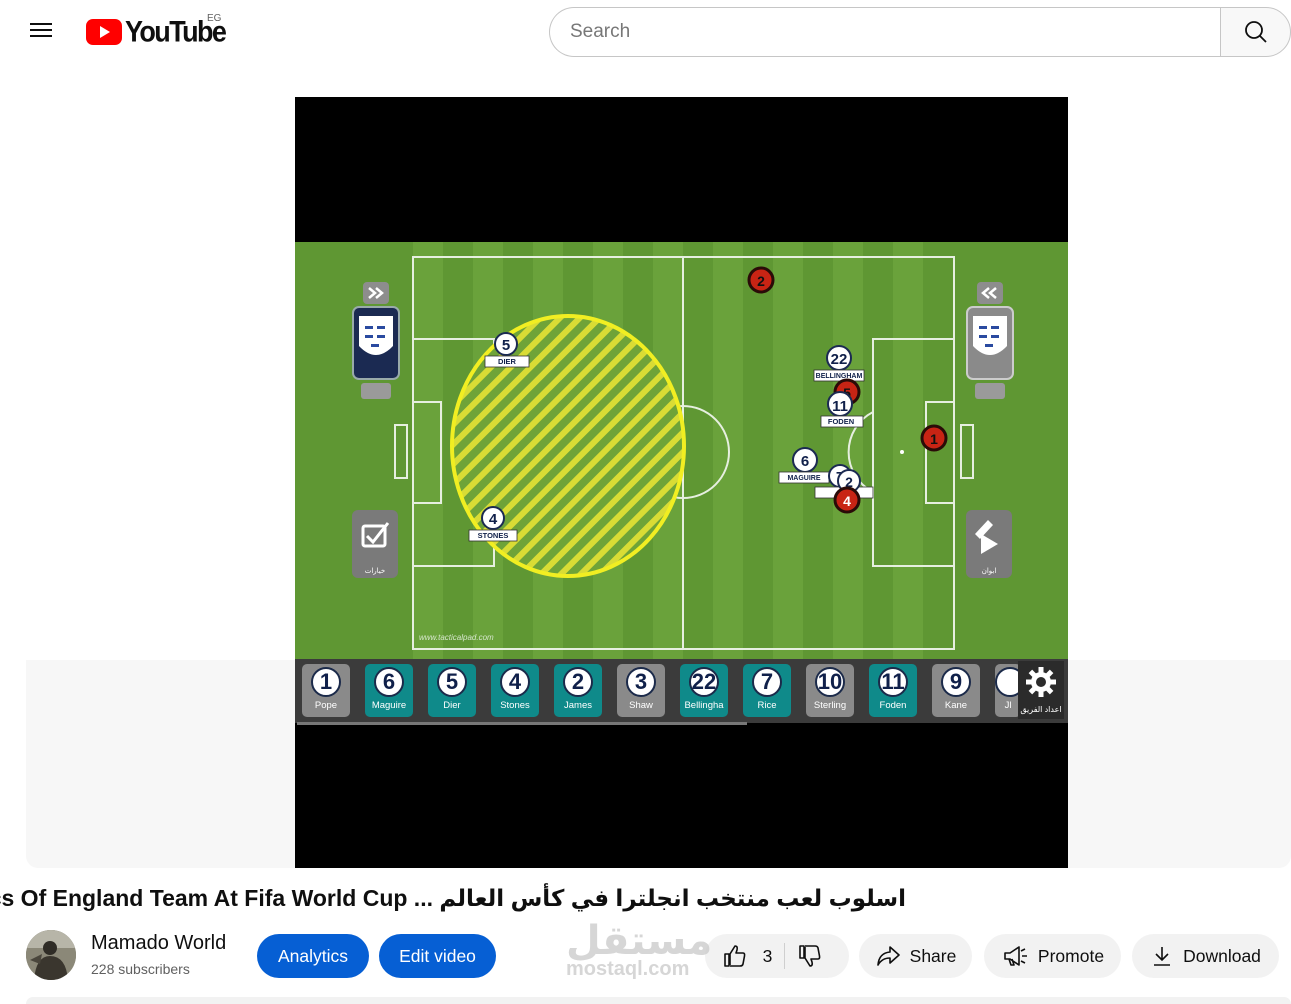 The image size is (1291, 1004). I want to click on svg-text: 1, so click(934, 439).